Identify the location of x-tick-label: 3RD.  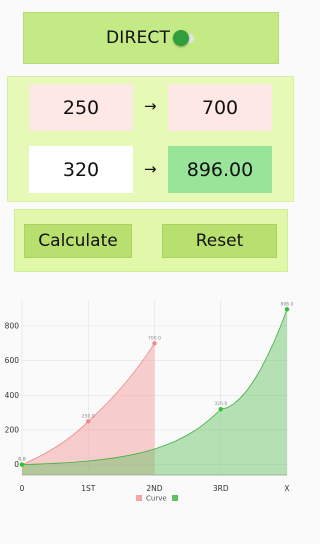
(221, 488).